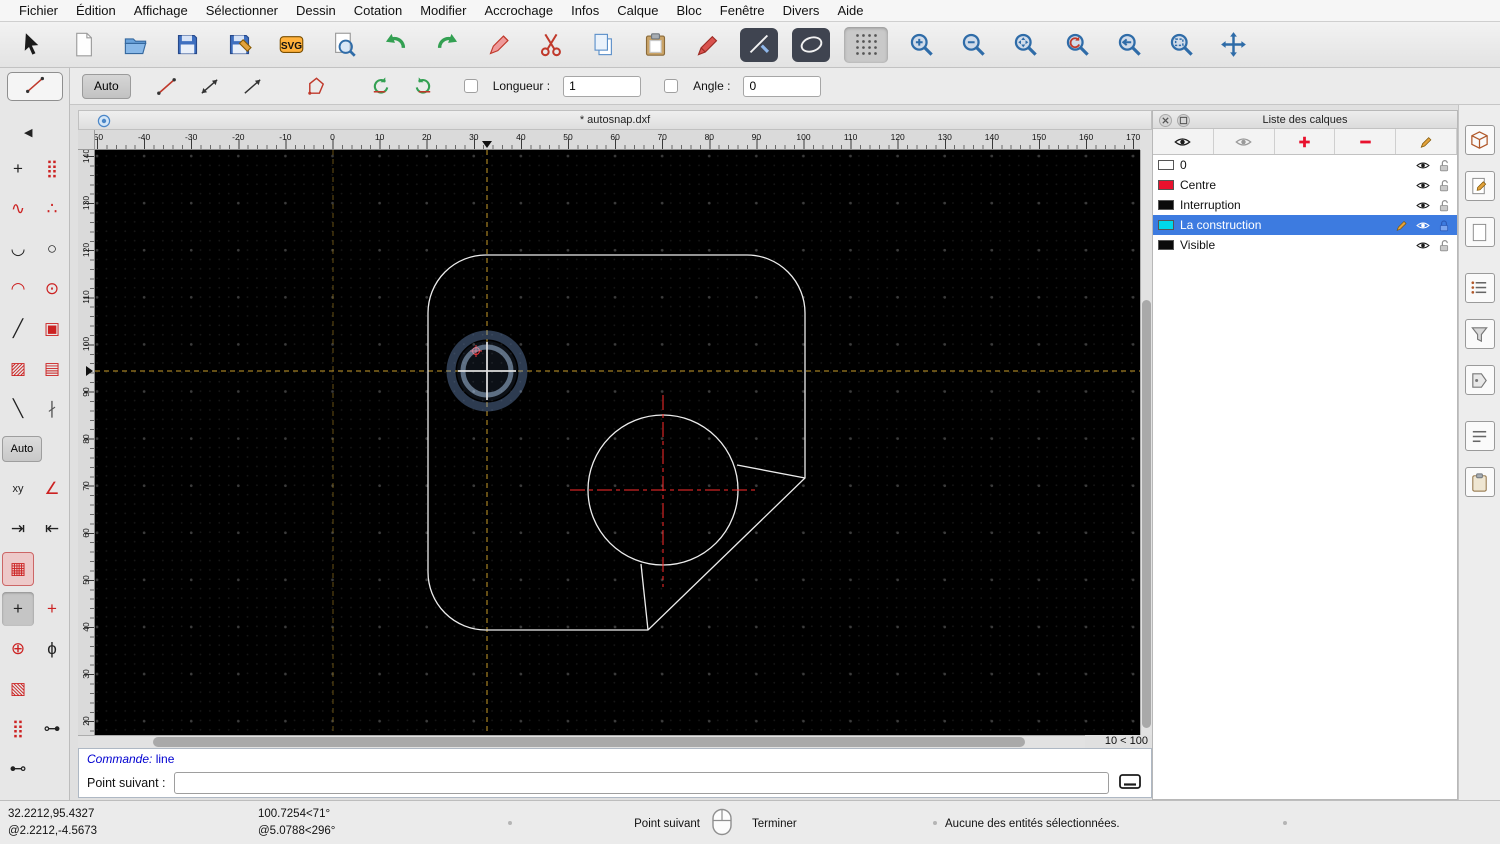  Describe the element at coordinates (18, 489) in the screenshot. I see `coordinates-cartesian-button: xy` at that location.